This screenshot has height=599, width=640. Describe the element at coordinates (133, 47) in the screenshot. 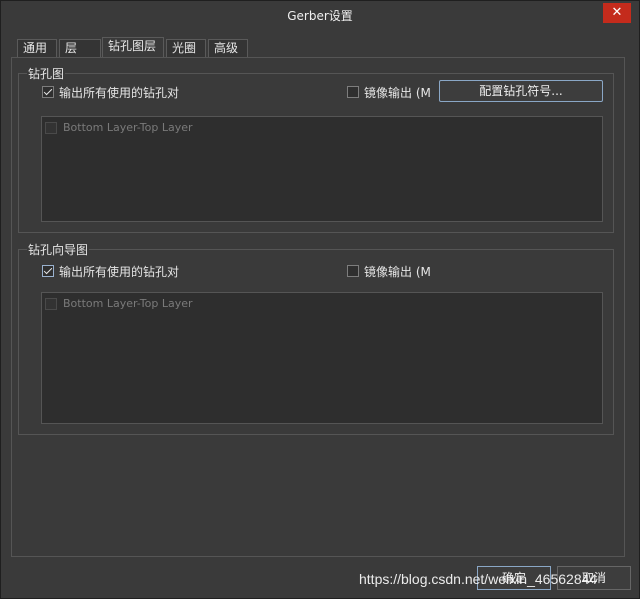

I see `tab-drill-drawing: 钻孔图层` at that location.